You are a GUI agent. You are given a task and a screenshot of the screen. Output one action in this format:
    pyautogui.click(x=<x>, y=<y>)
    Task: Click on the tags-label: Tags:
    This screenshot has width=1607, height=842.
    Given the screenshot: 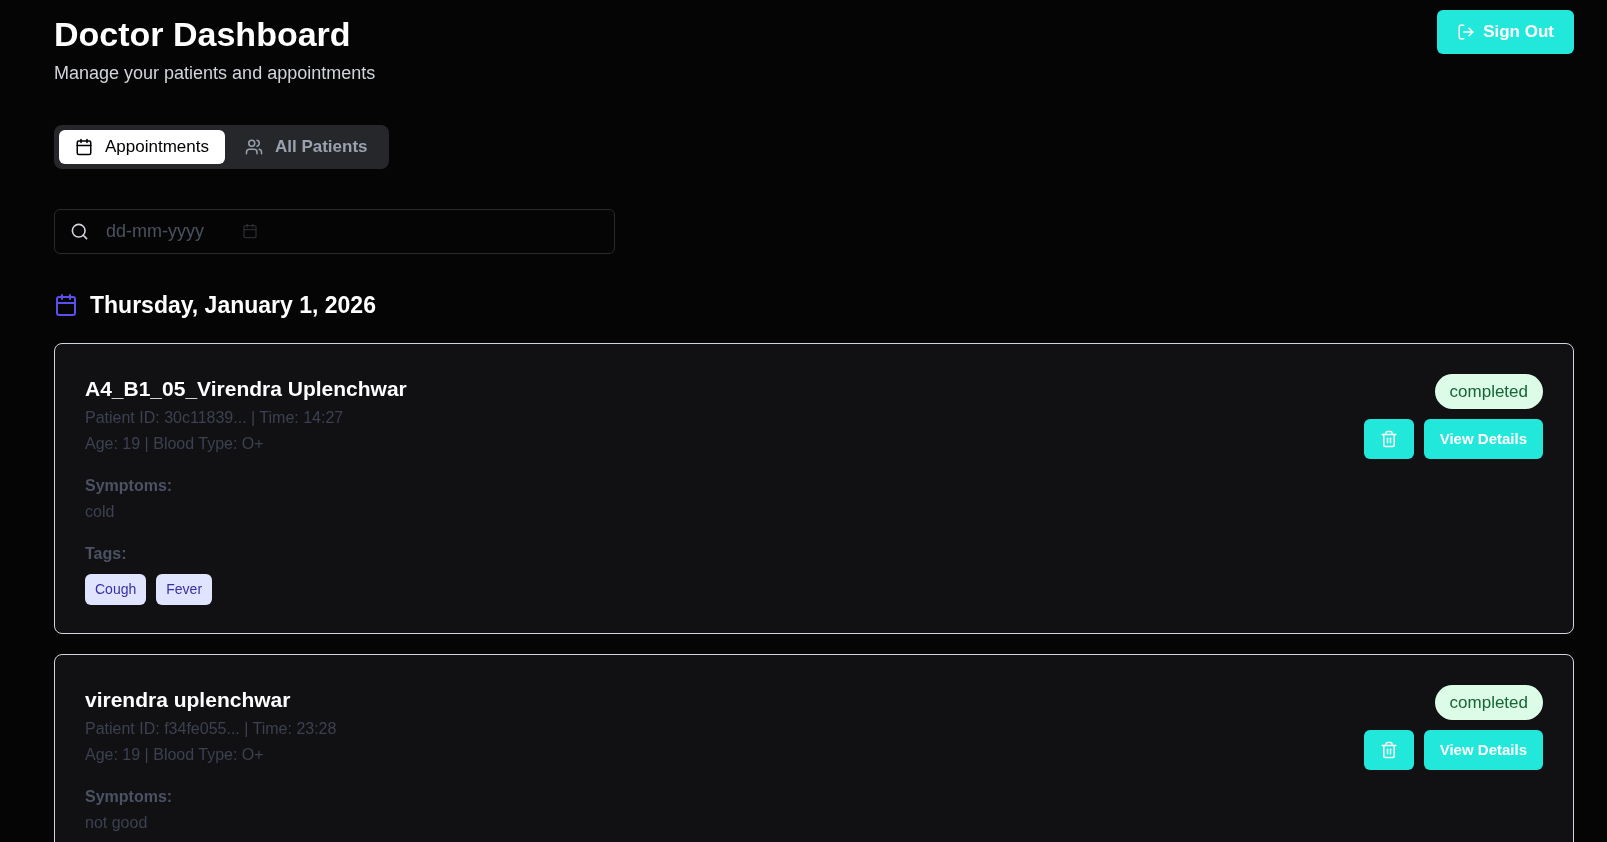 What is the action you would take?
    pyautogui.click(x=106, y=553)
    